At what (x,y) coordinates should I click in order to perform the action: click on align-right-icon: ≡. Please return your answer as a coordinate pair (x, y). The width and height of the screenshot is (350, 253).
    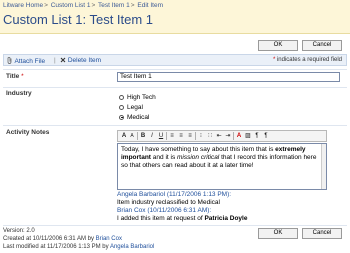
    Looking at the image, I should click on (190, 136).